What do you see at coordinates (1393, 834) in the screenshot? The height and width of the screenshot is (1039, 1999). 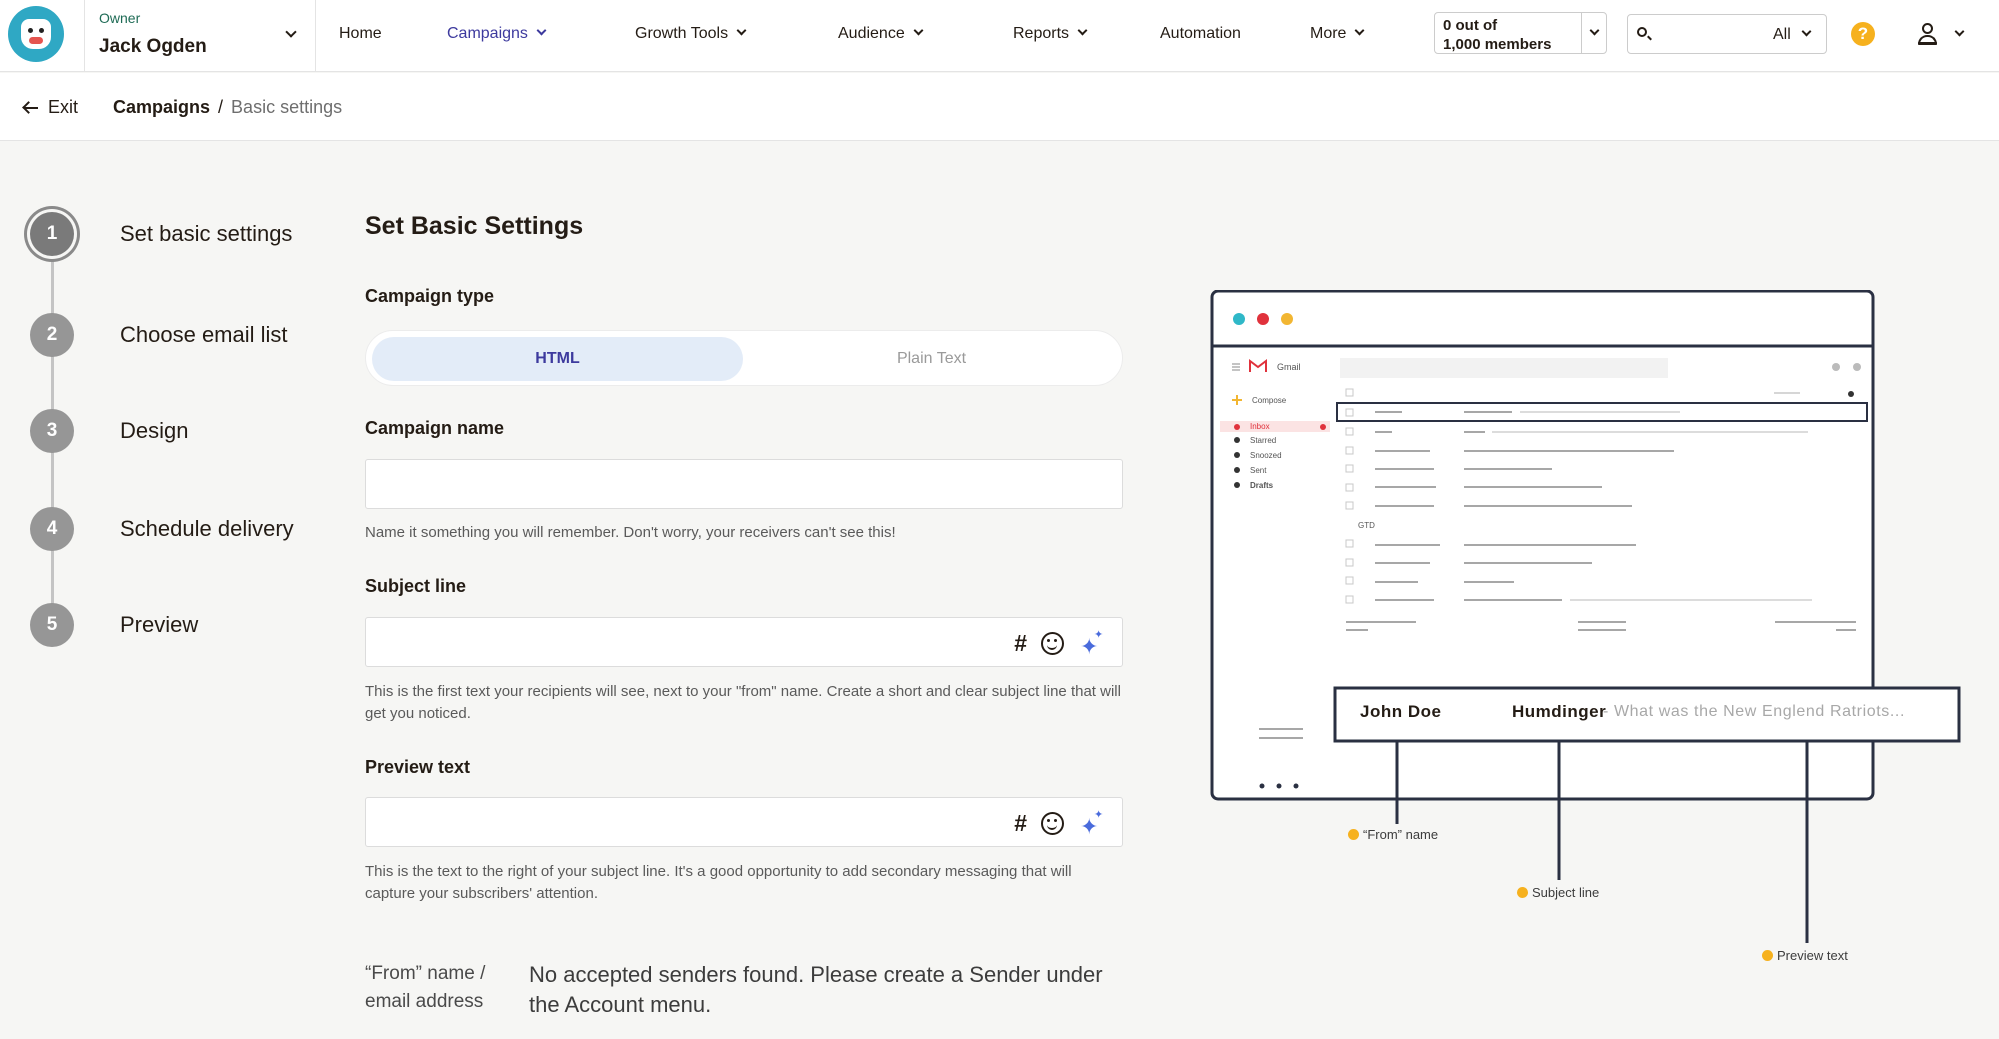 I see `callout-from-name: “From” name` at bounding box center [1393, 834].